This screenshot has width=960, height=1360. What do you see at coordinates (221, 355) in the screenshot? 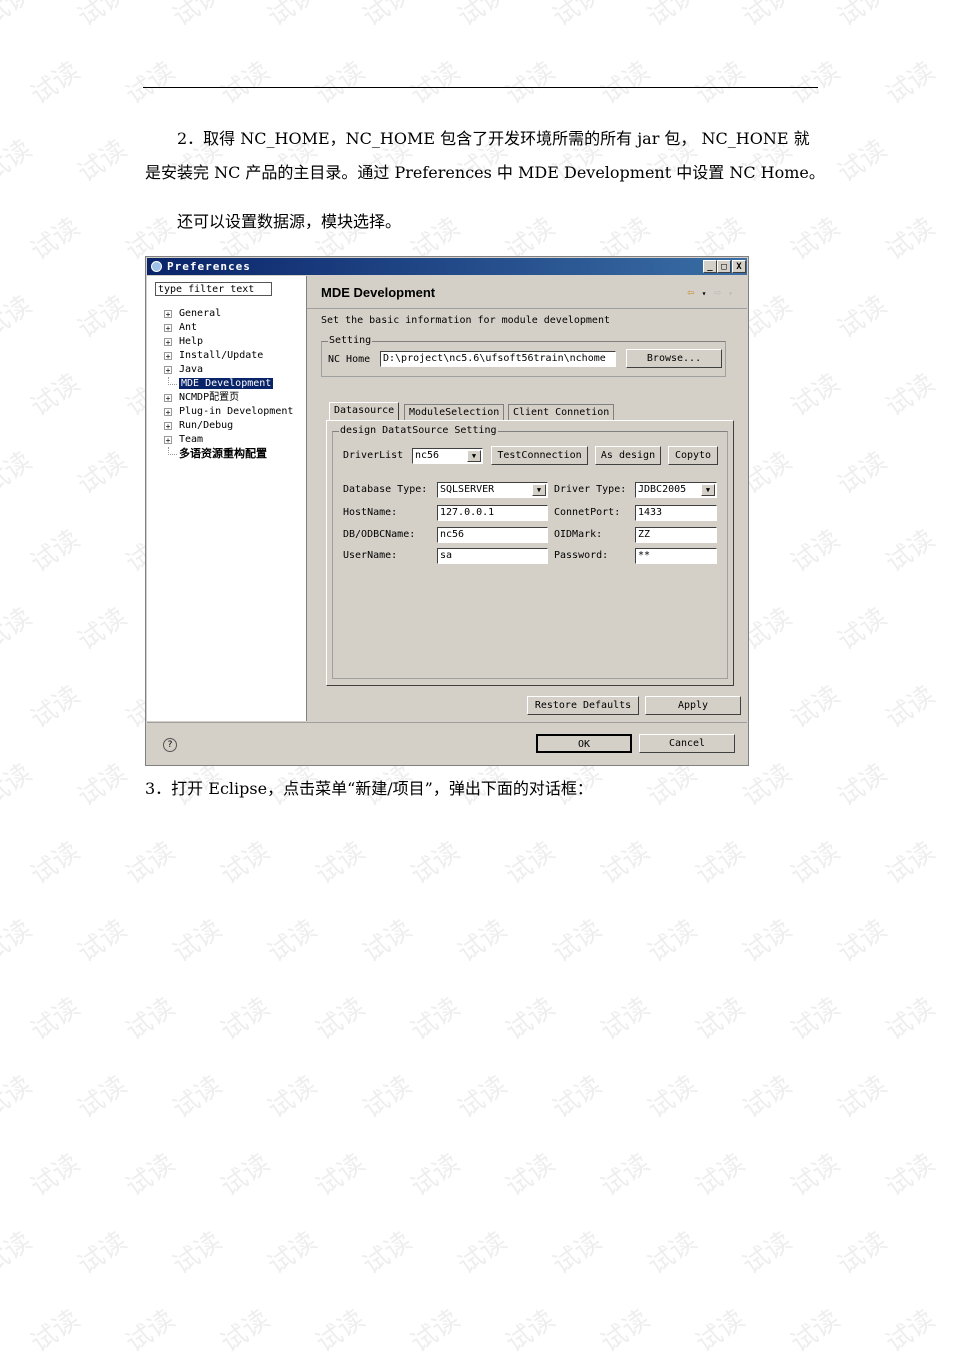
I see `tree-item-label: Install/Update` at bounding box center [221, 355].